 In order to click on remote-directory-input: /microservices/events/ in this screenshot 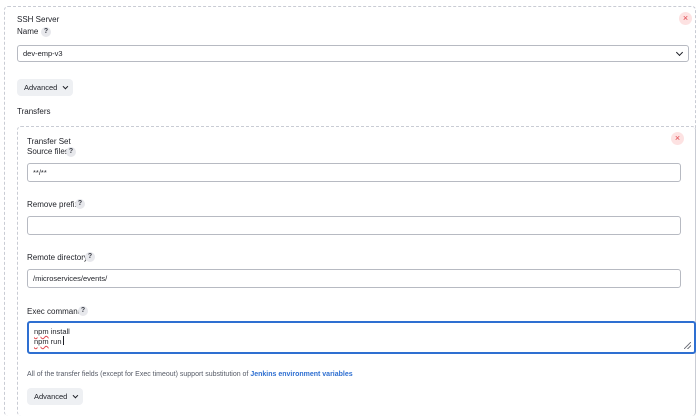, I will do `click(354, 278)`.